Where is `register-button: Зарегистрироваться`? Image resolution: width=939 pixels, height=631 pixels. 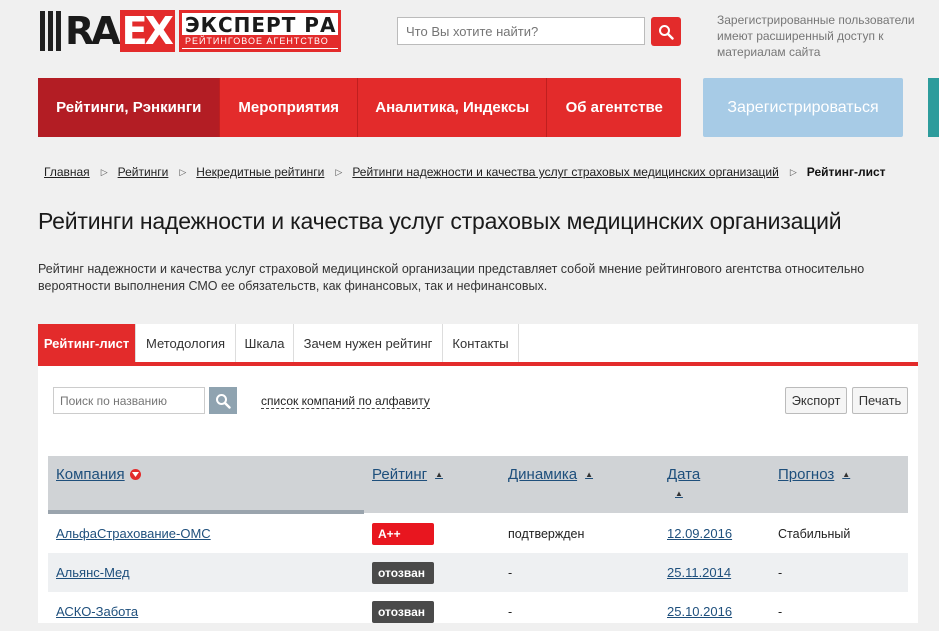
register-button: Зарегистрироваться is located at coordinates (803, 107).